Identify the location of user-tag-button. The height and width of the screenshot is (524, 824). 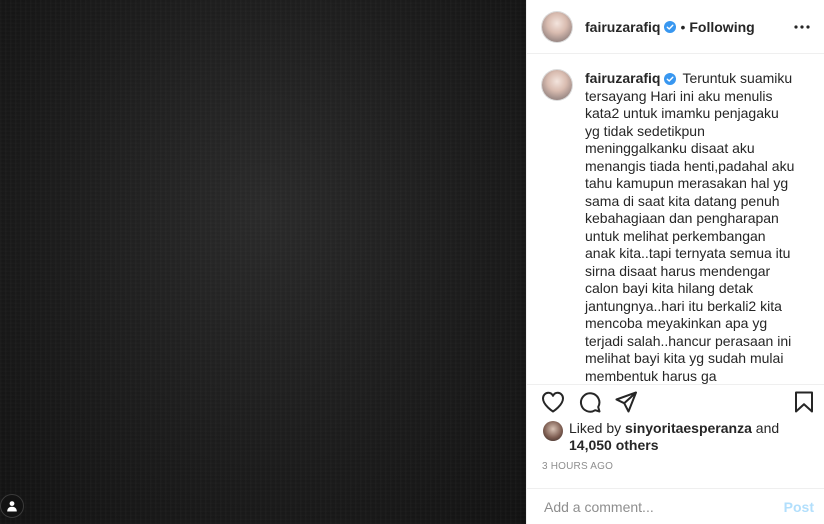
(12, 506).